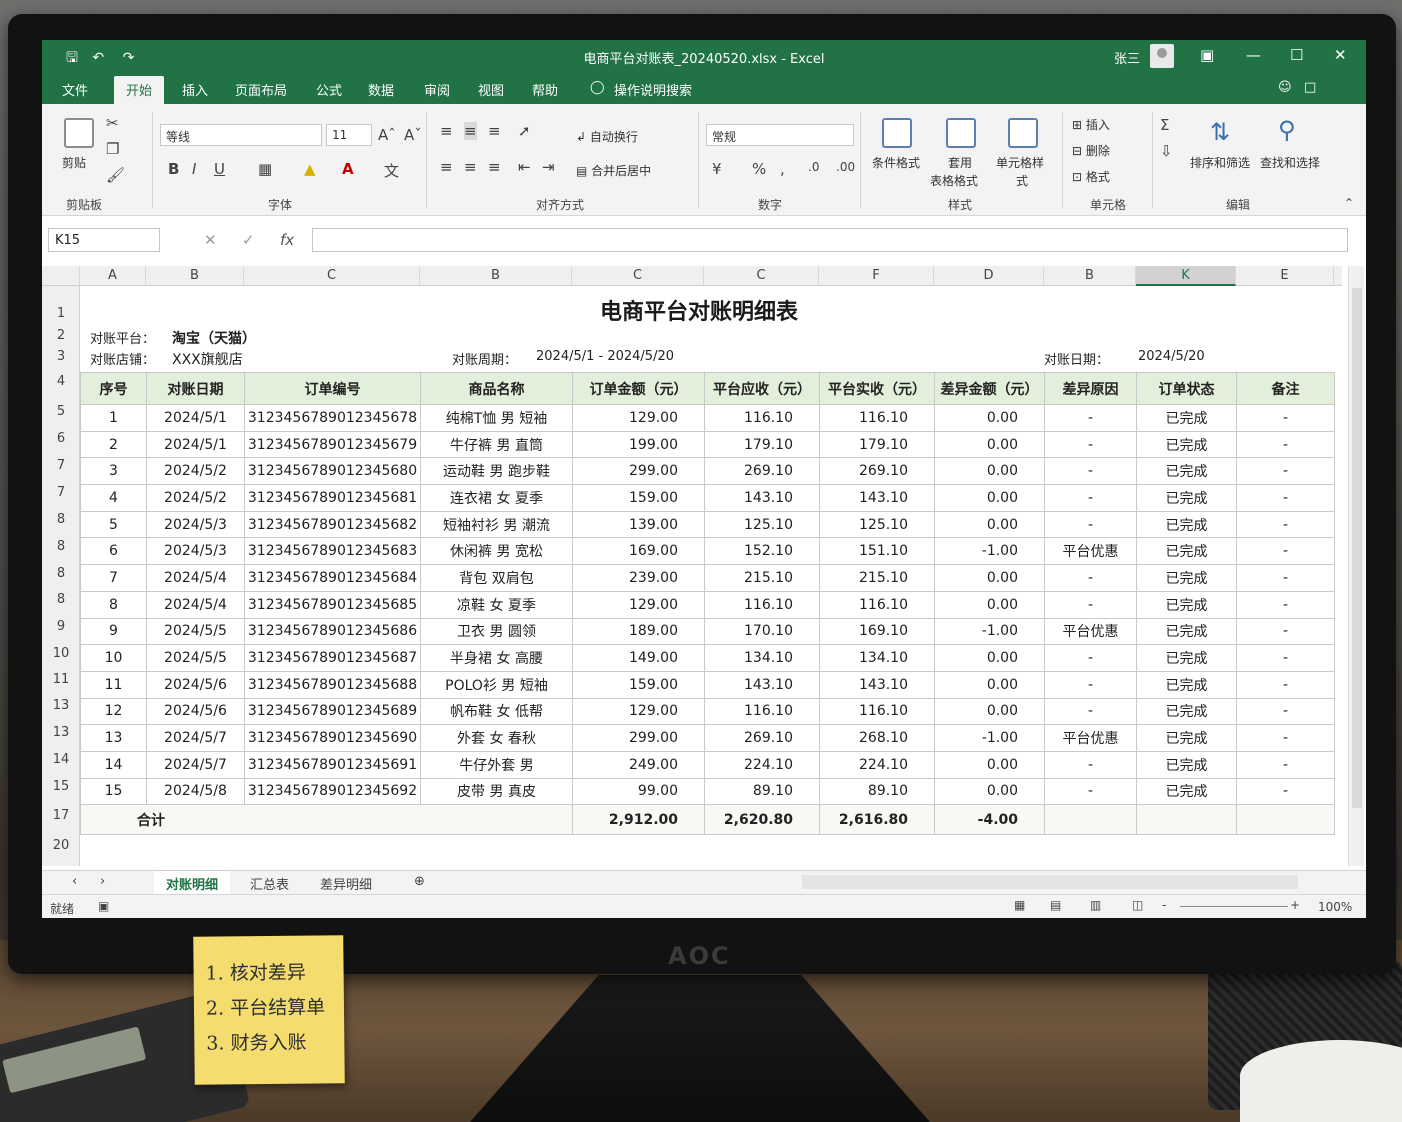 This screenshot has width=1402, height=1122. Describe the element at coordinates (61, 573) in the screenshot. I see `row-header: 8` at that location.